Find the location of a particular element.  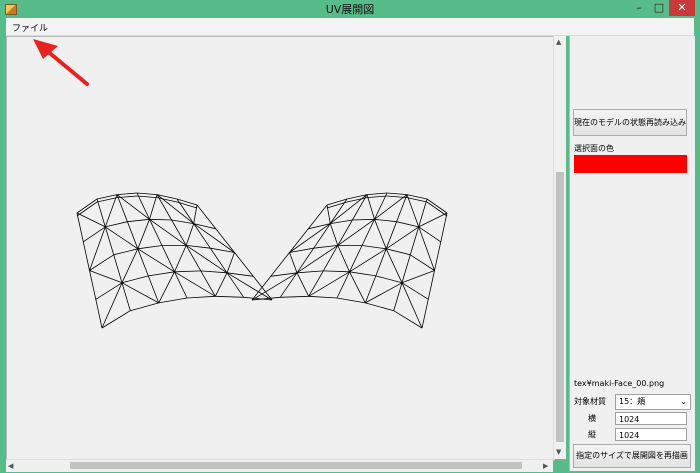

minimize-button: – is located at coordinates (639, 8).